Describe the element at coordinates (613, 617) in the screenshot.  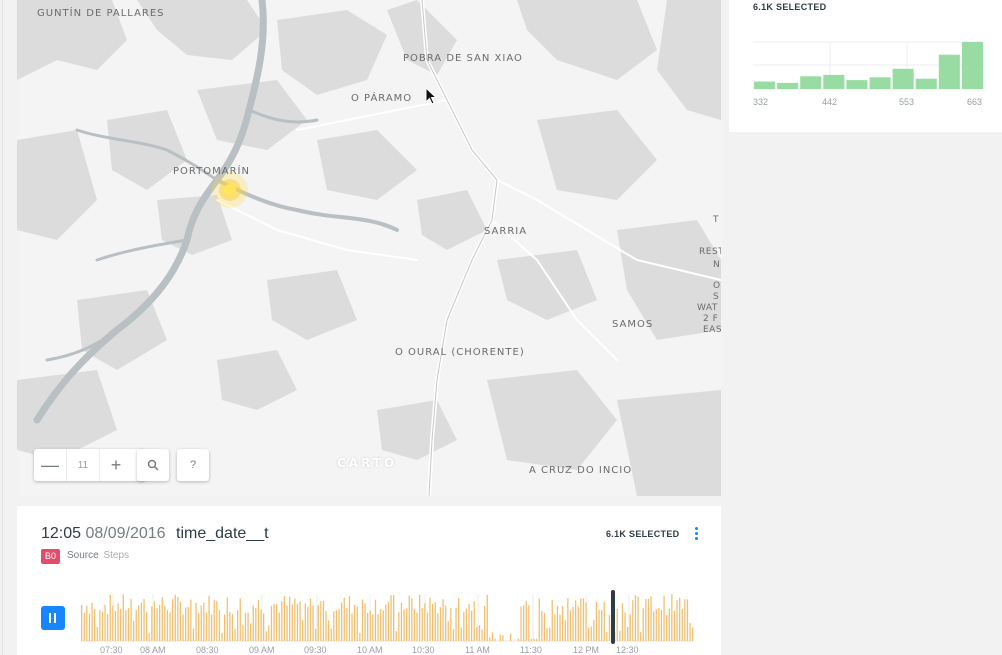
I see `time-playhead-handle` at that location.